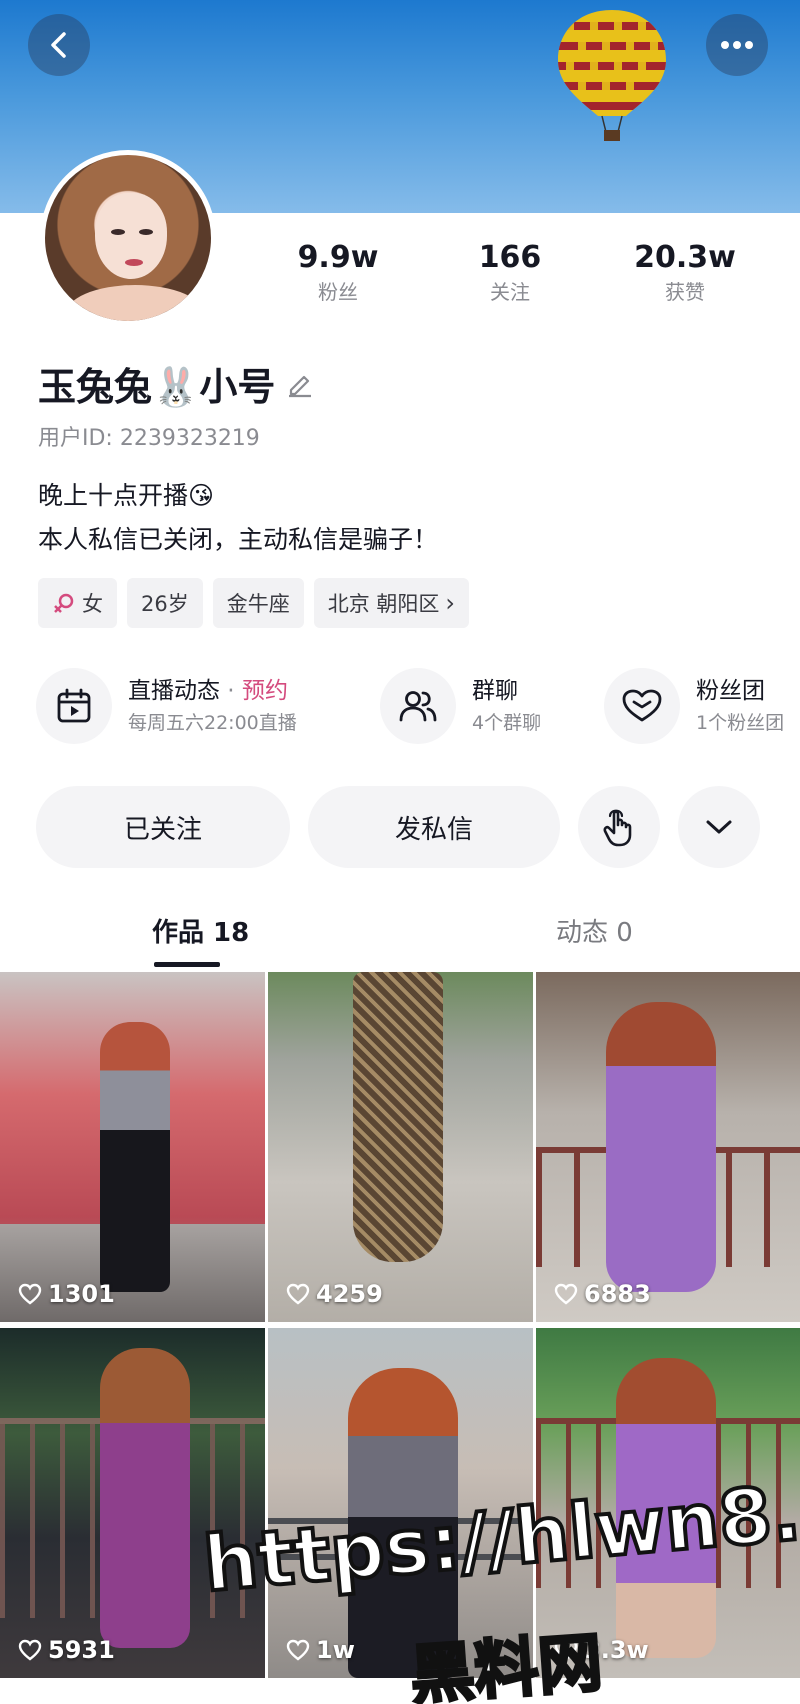 This screenshot has height=1704, width=800. Describe the element at coordinates (617, 1294) in the screenshot. I see `like-count-value: 6883` at that location.